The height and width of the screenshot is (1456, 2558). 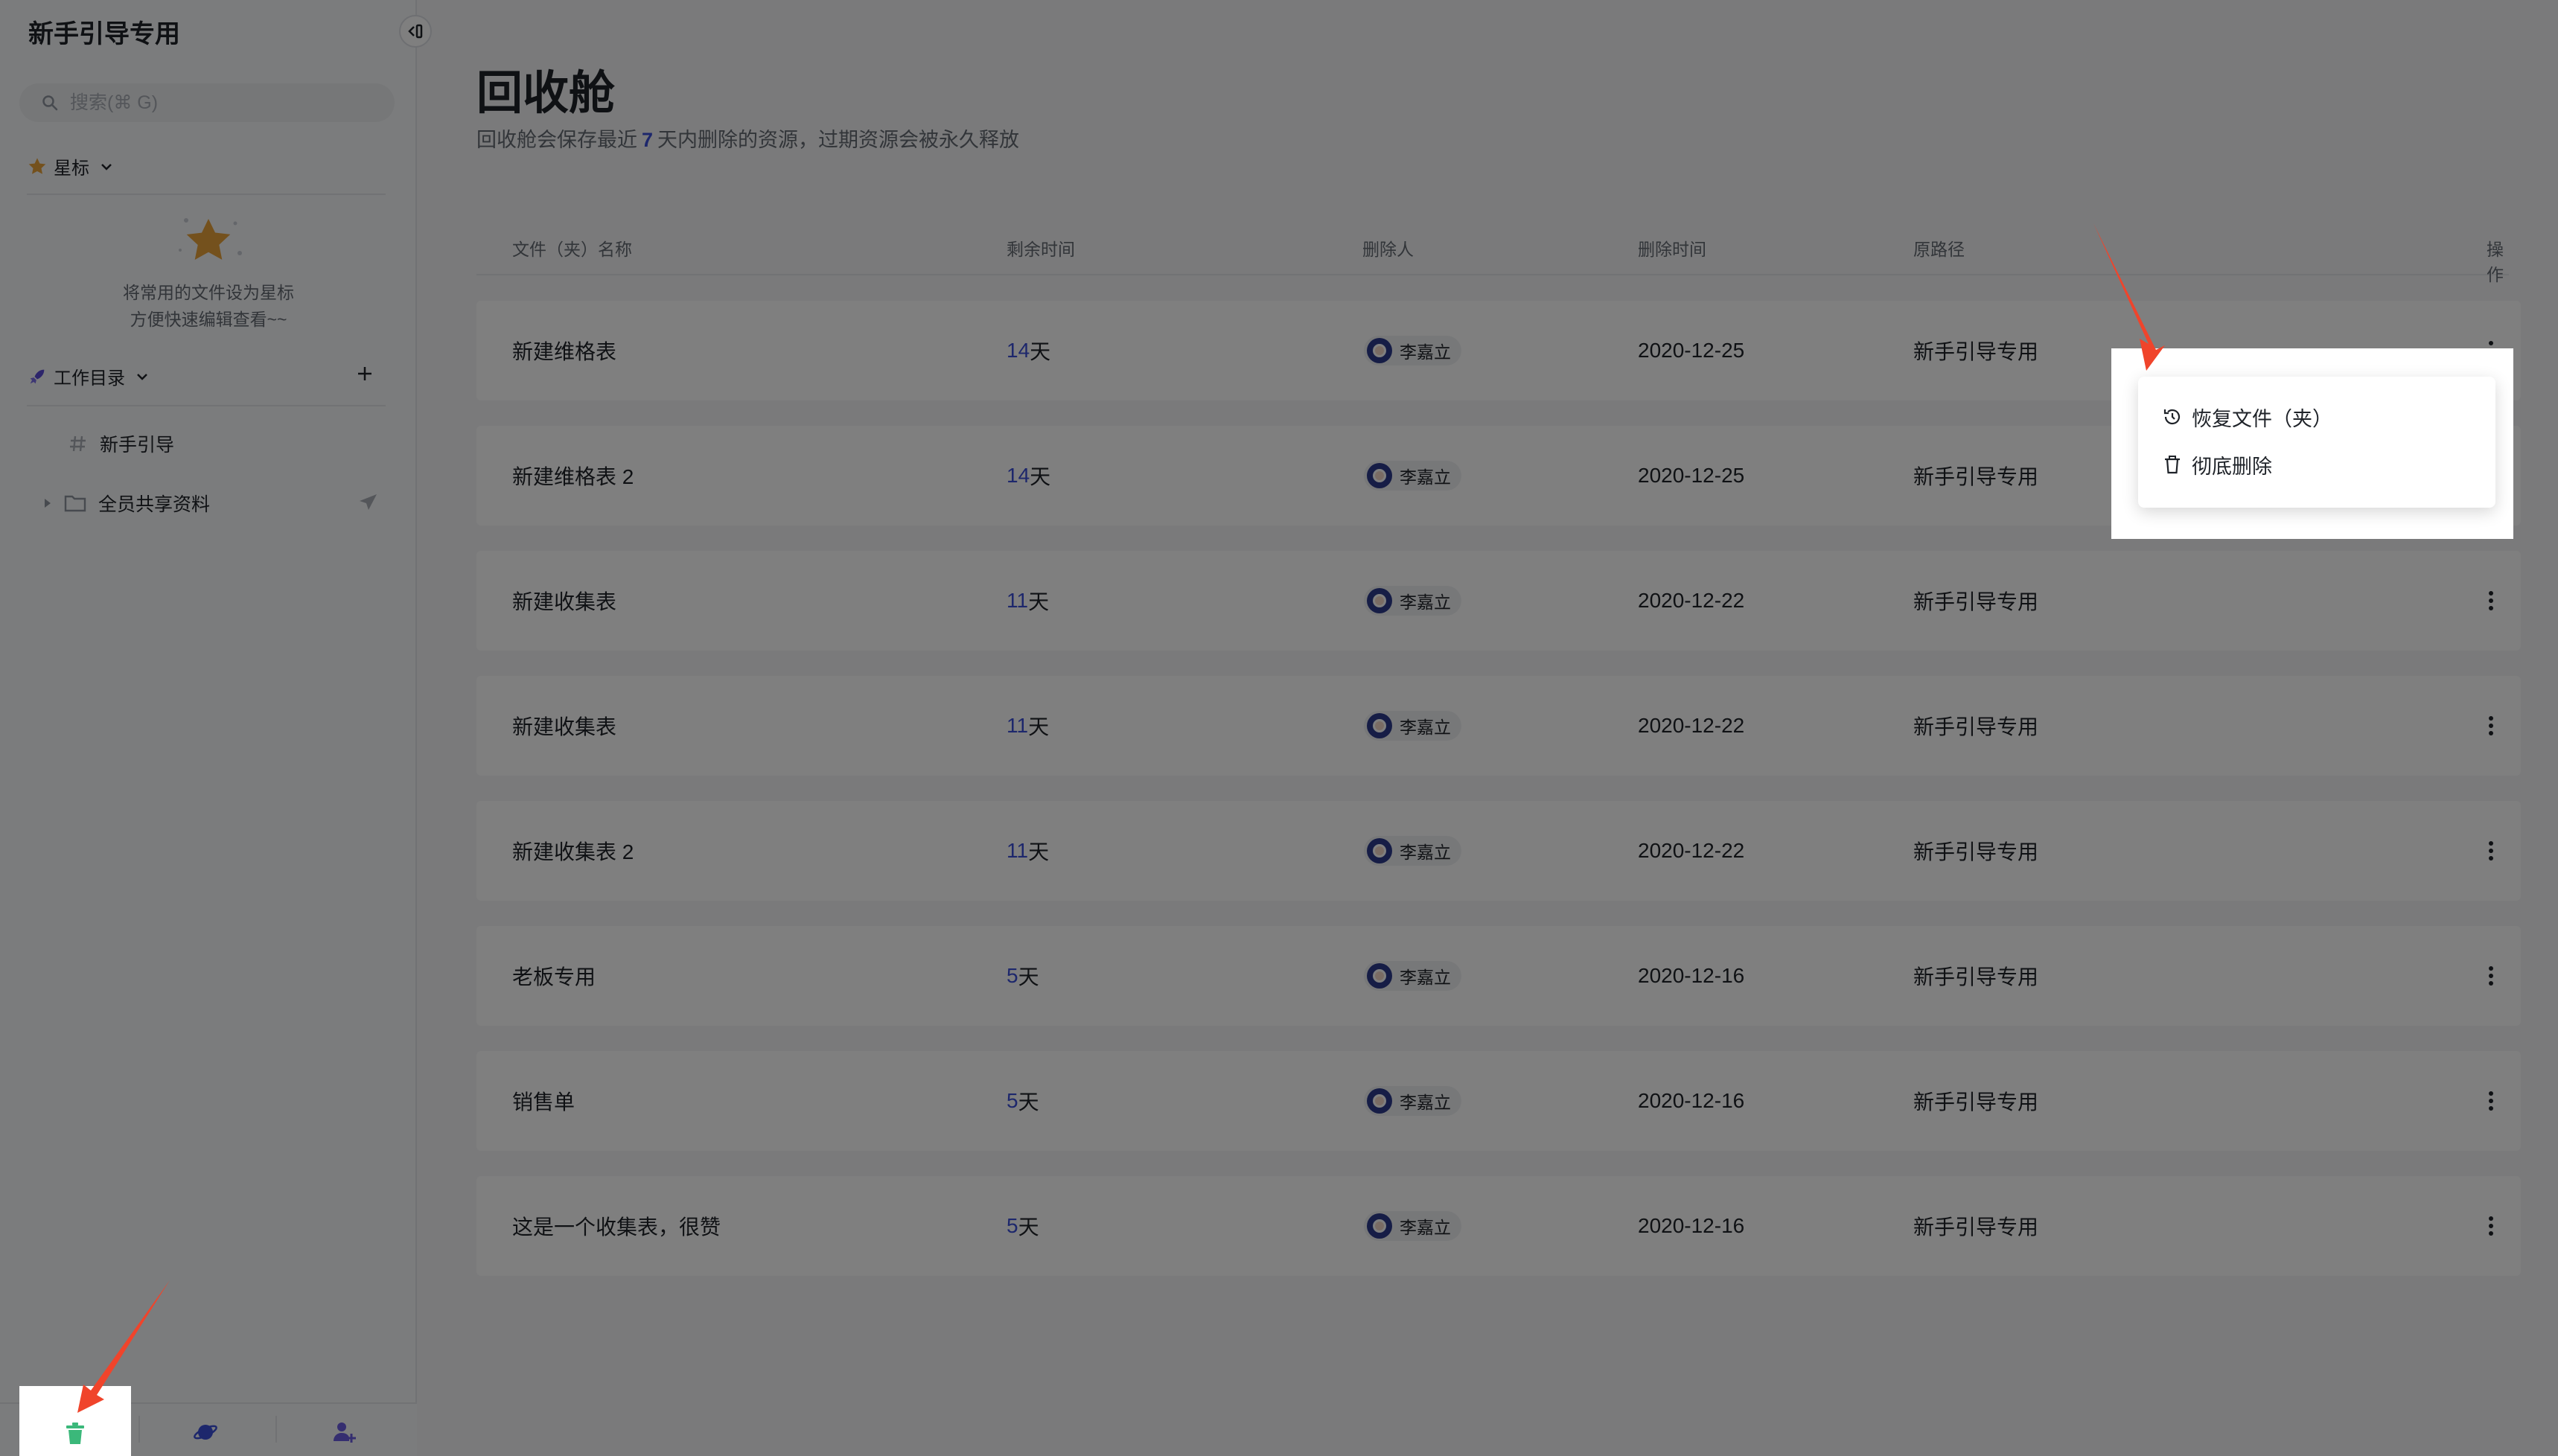 I want to click on retention-days: 7, so click(x=648, y=140).